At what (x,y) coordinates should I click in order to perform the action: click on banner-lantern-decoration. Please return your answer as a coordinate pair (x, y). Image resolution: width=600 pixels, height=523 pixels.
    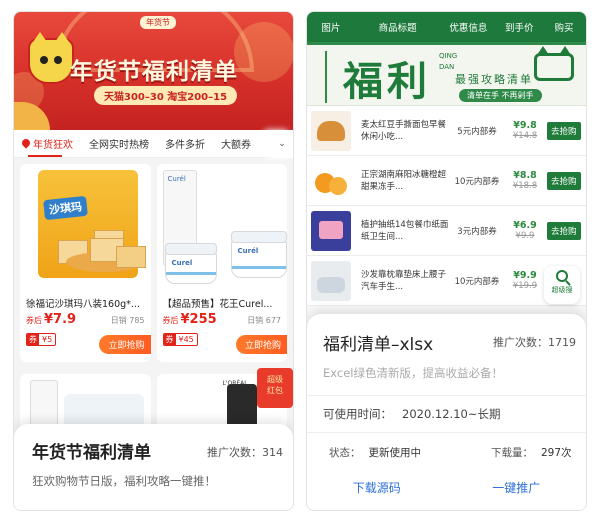
    Looking at the image, I should click on (263, 52).